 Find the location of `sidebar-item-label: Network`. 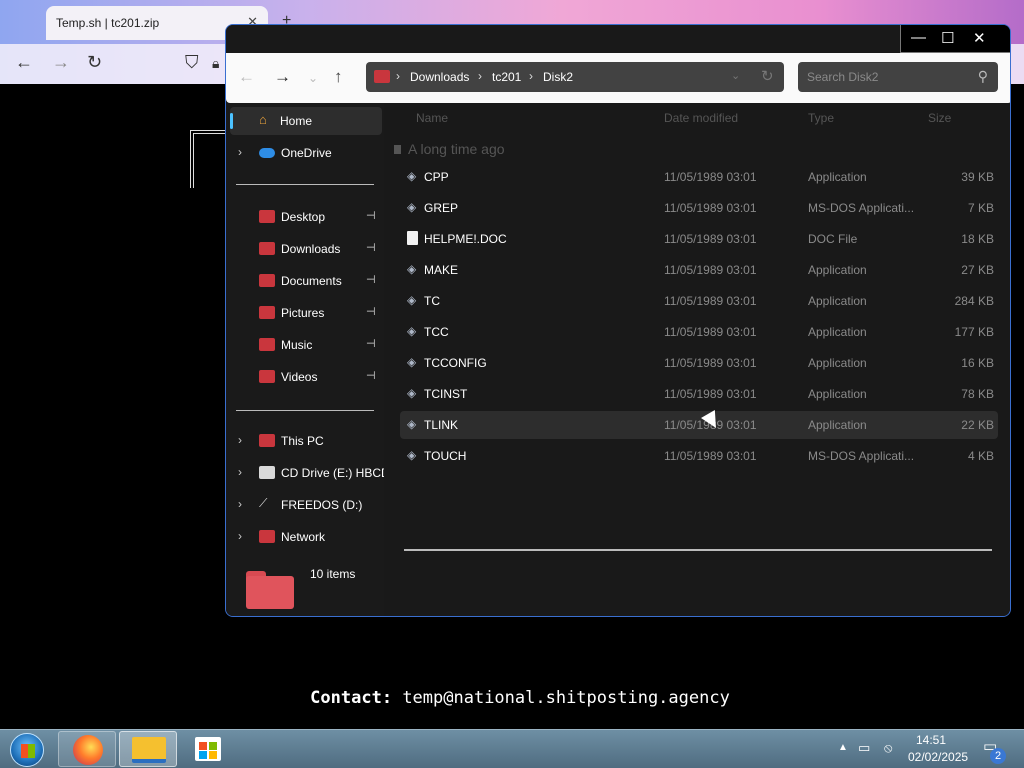

sidebar-item-label: Network is located at coordinates (303, 537).